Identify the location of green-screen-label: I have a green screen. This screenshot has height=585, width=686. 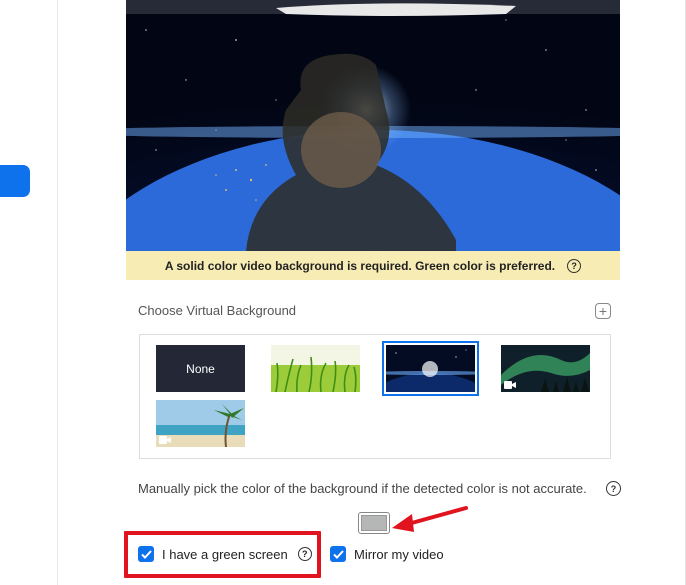
(225, 554).